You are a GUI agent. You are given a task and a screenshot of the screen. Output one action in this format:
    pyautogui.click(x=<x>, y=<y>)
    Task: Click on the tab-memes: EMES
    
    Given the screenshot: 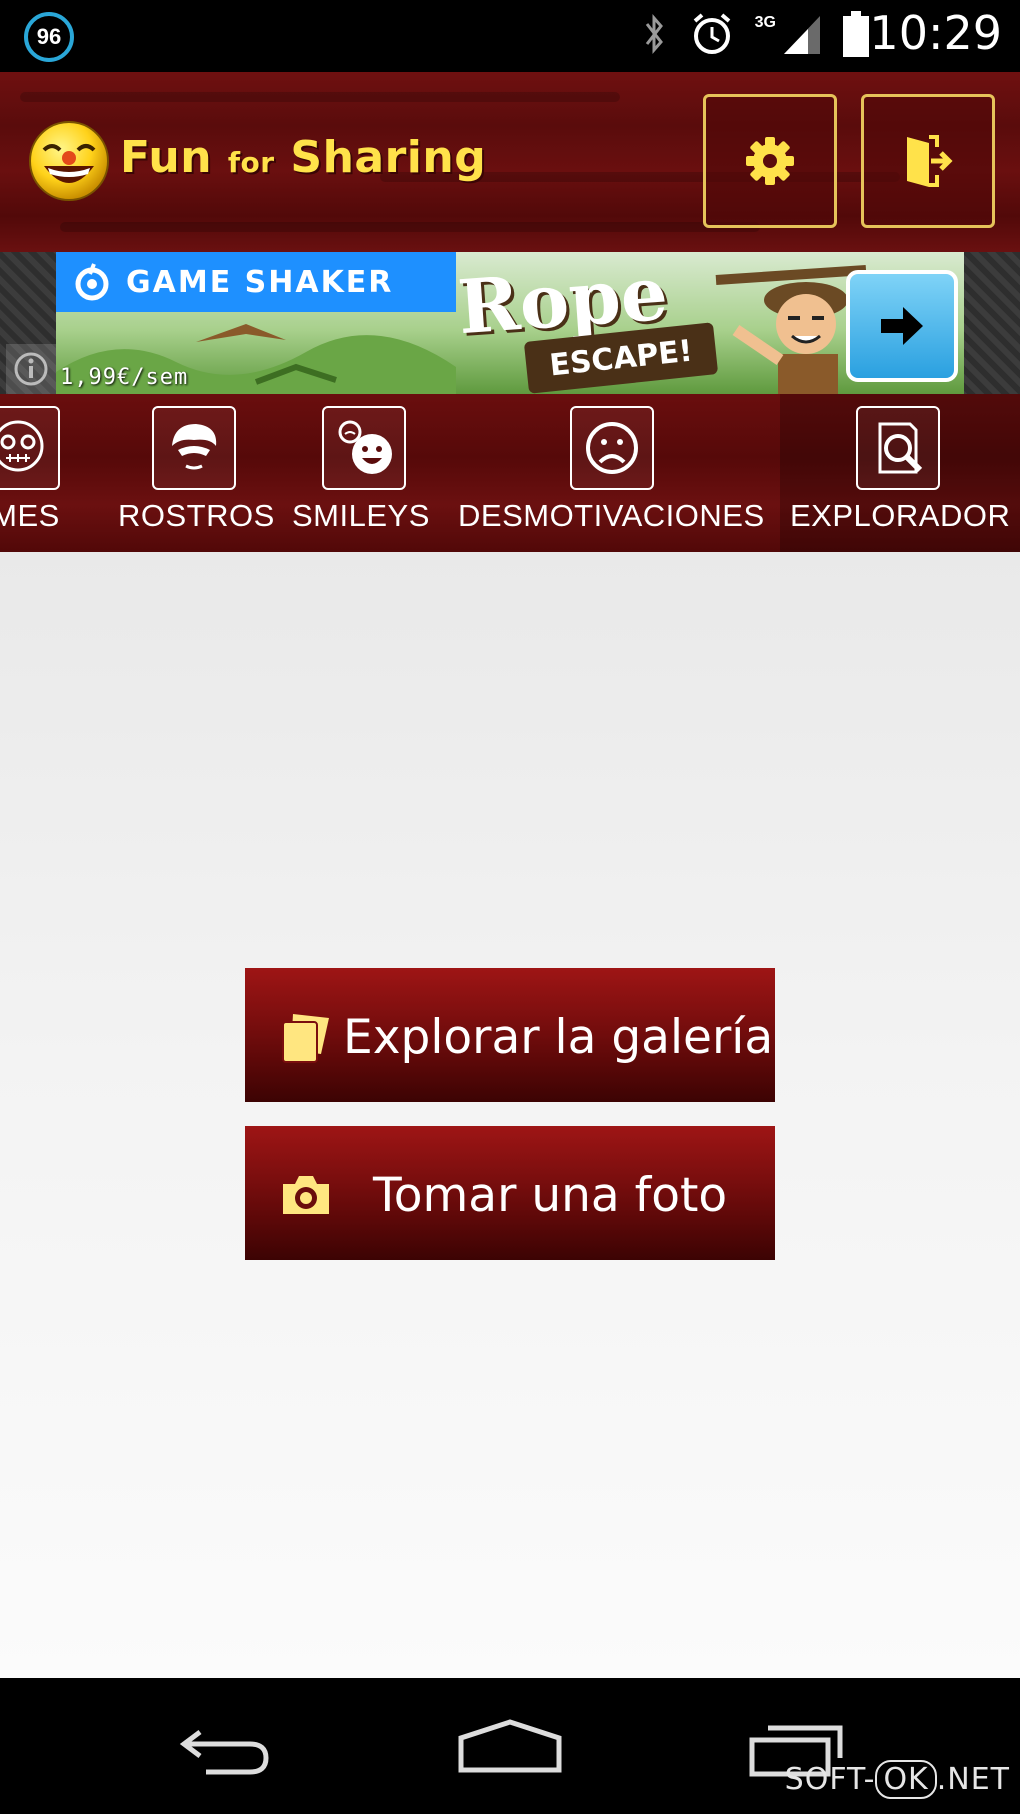 What is the action you would take?
    pyautogui.click(x=50, y=473)
    